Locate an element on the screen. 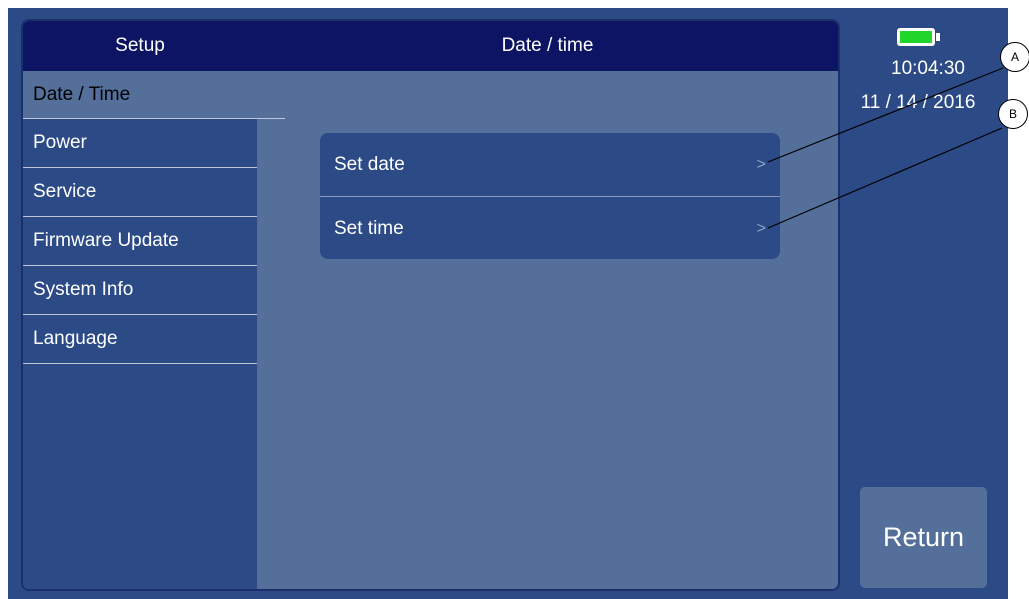  callout-b: B is located at coordinates (1013, 114).